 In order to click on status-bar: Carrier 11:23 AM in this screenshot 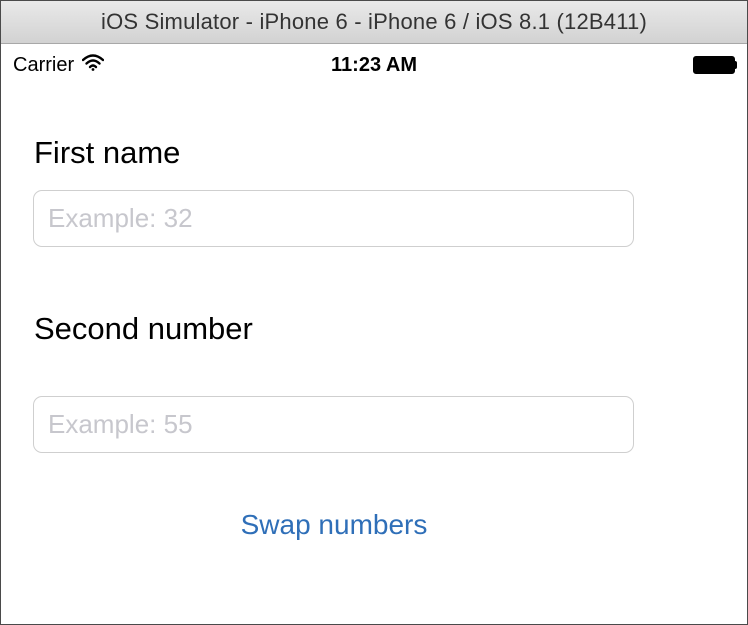, I will do `click(374, 66)`.